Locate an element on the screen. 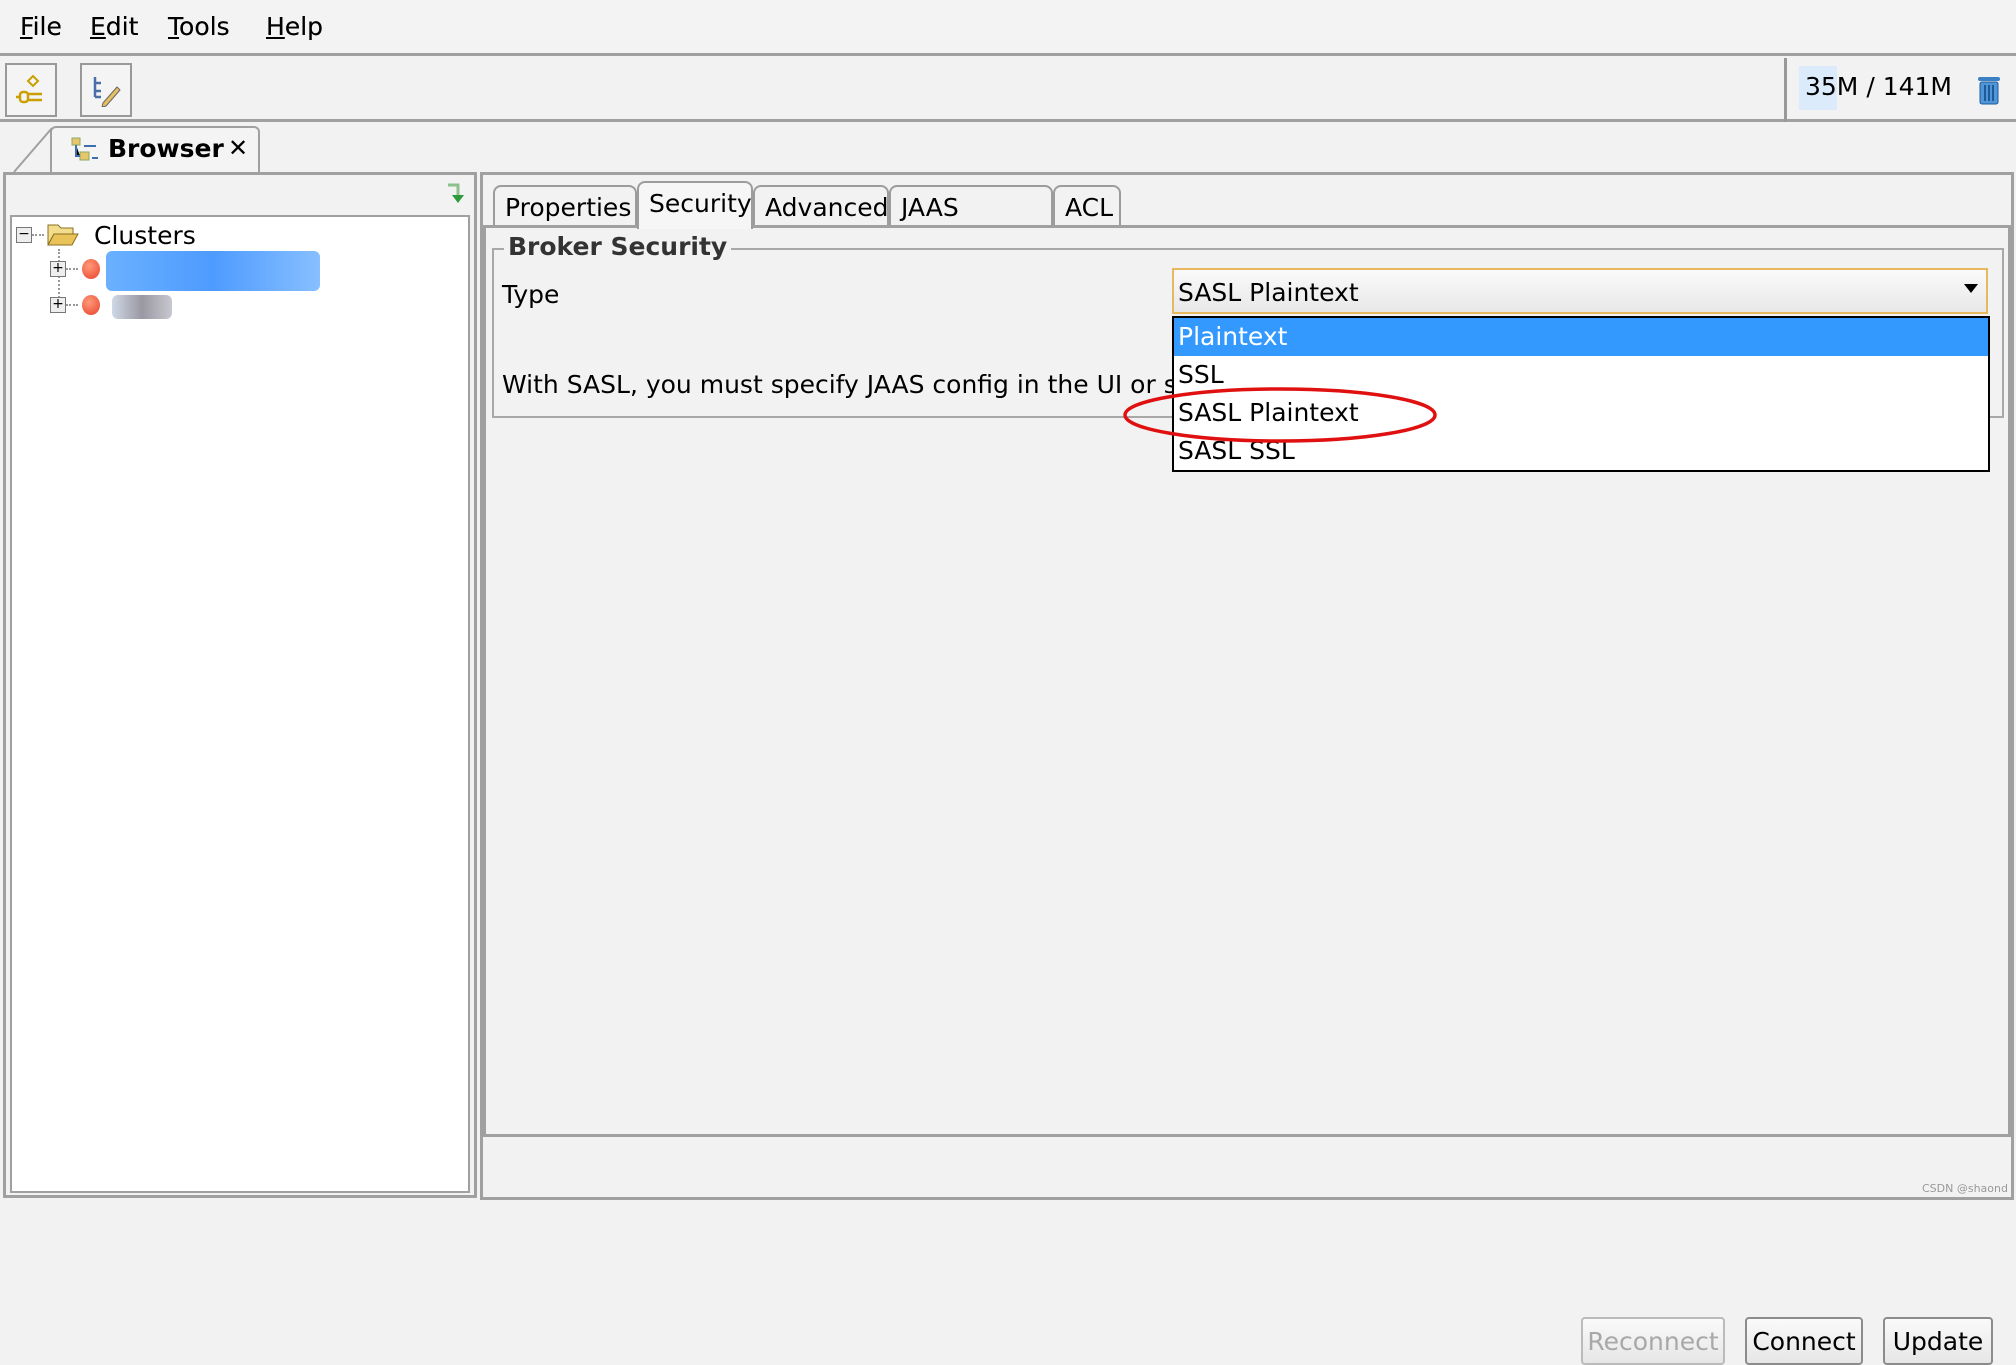 The width and height of the screenshot is (2016, 1365). tab-browser: Browser ✕ is located at coordinates (155, 149).